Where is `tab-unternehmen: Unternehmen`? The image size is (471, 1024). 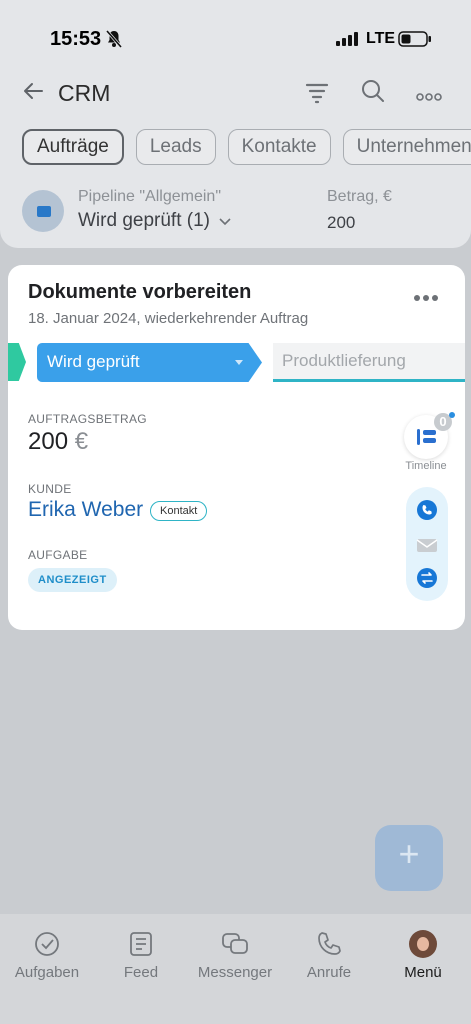
tab-unternehmen: Unternehmen is located at coordinates (406, 147).